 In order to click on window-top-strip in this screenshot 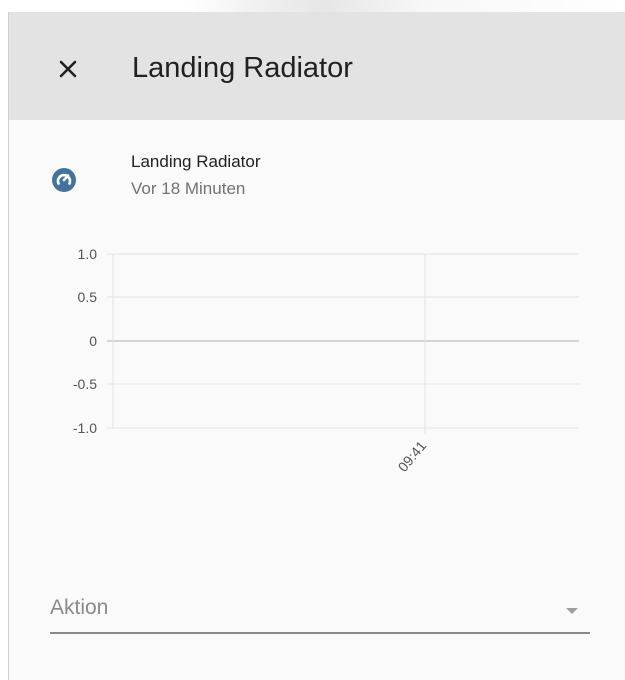, I will do `click(312, 6)`.